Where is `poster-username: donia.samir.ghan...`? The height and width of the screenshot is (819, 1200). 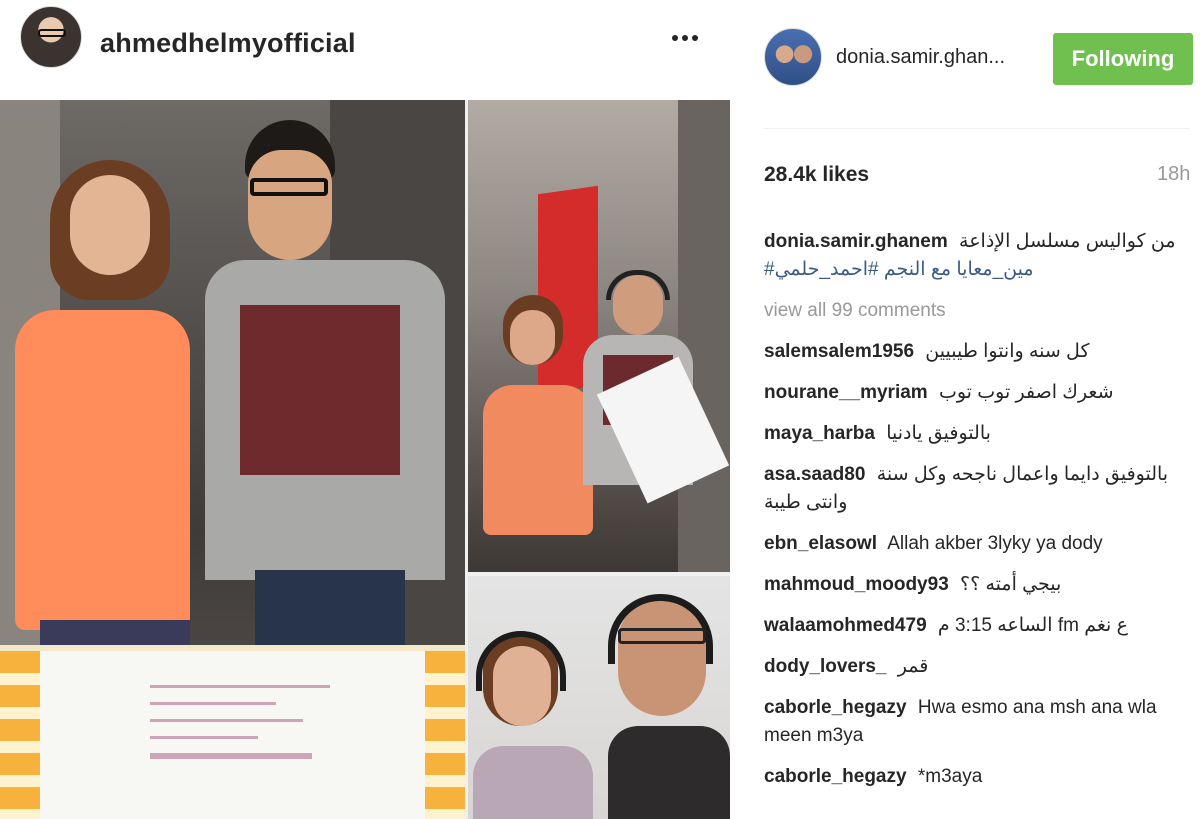
poster-username: donia.samir.ghan... is located at coordinates (920, 57).